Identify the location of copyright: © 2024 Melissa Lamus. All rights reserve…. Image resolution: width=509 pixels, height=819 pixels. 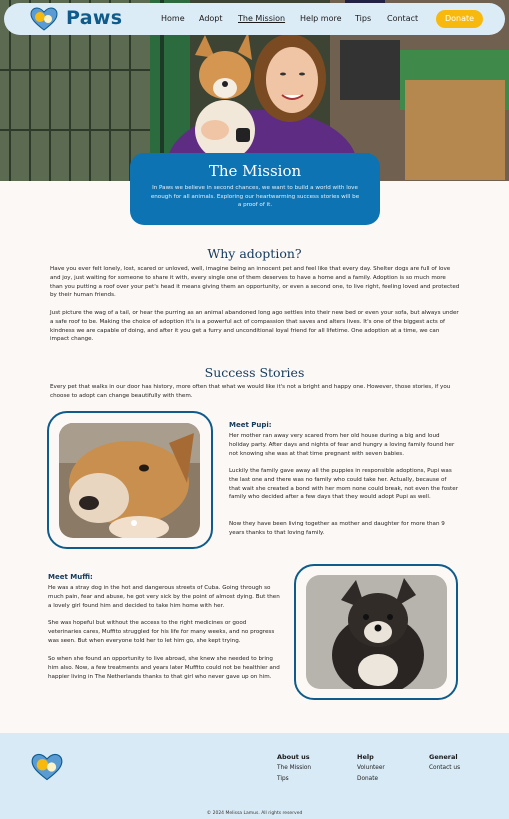
(254, 813).